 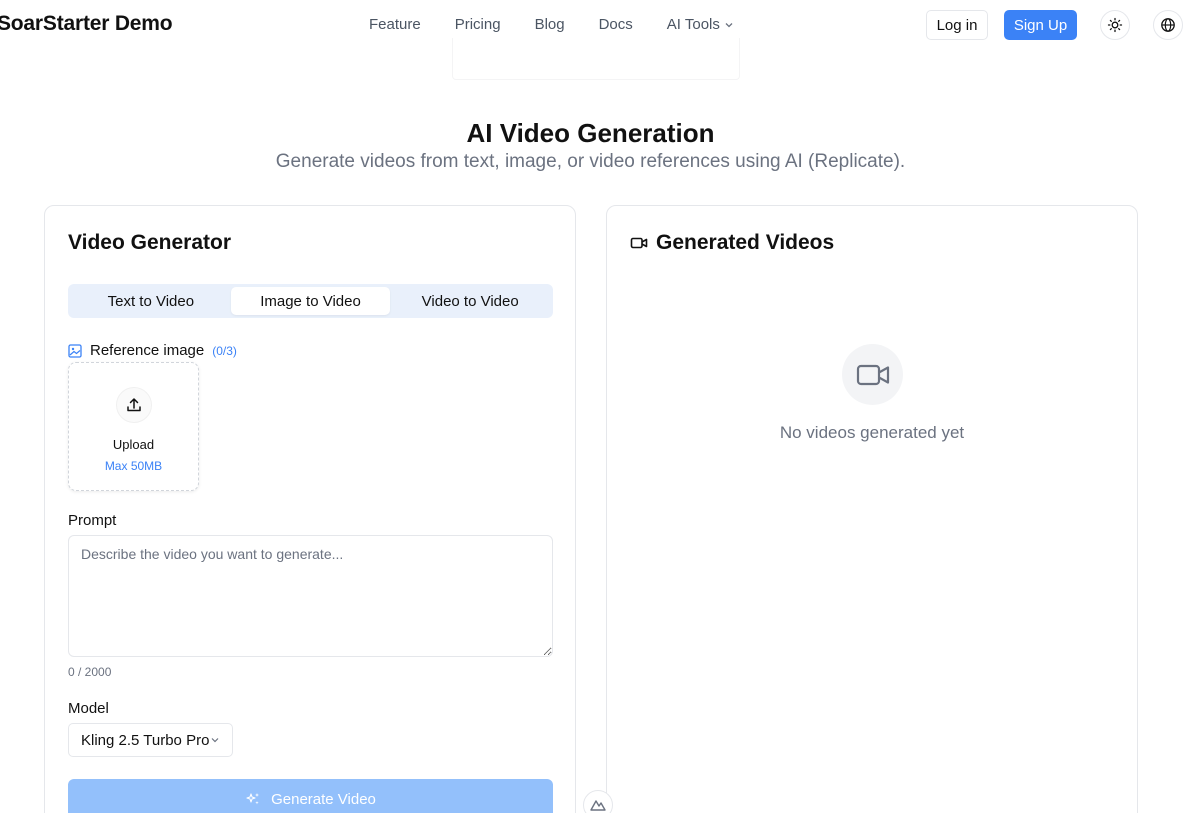 What do you see at coordinates (133, 444) in the screenshot?
I see `upload-label: Upload` at bounding box center [133, 444].